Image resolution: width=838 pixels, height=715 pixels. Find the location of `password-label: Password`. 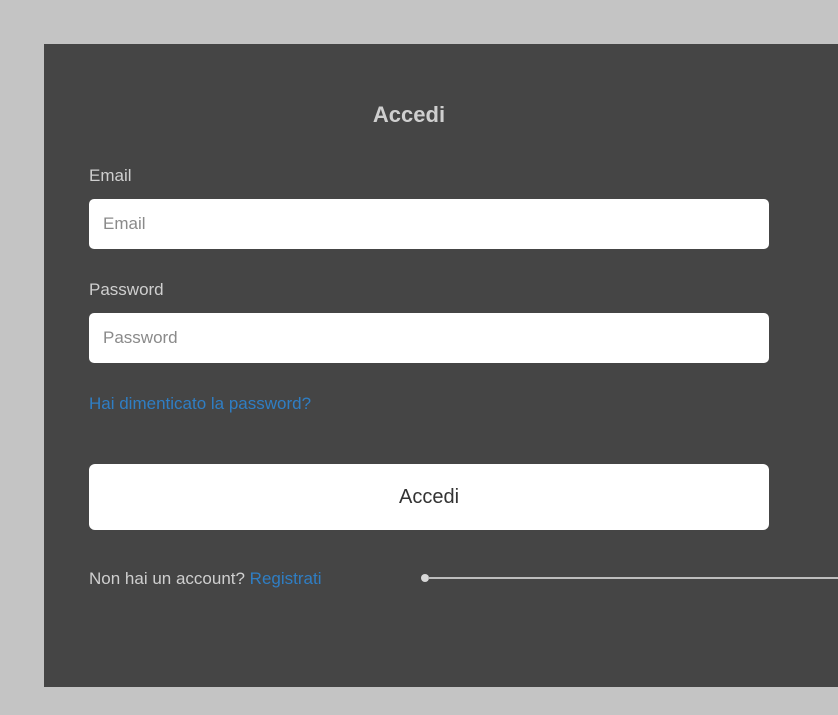

password-label: Password is located at coordinates (126, 289).